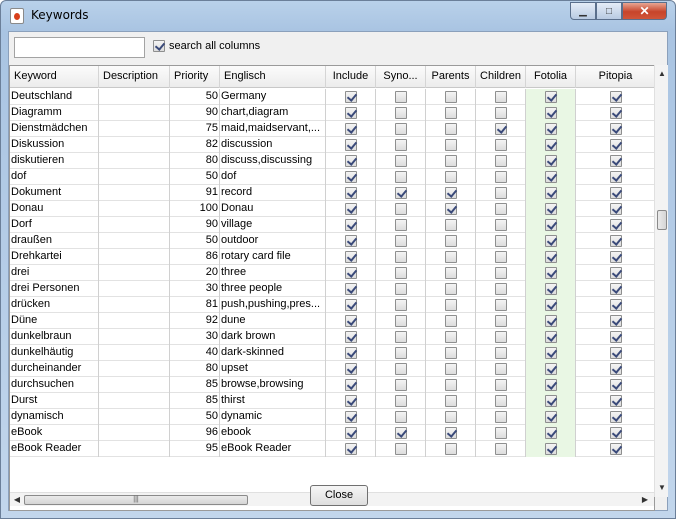 The image size is (676, 519). What do you see at coordinates (645, 500) in the screenshot?
I see `scroll-right-icon: ▶` at bounding box center [645, 500].